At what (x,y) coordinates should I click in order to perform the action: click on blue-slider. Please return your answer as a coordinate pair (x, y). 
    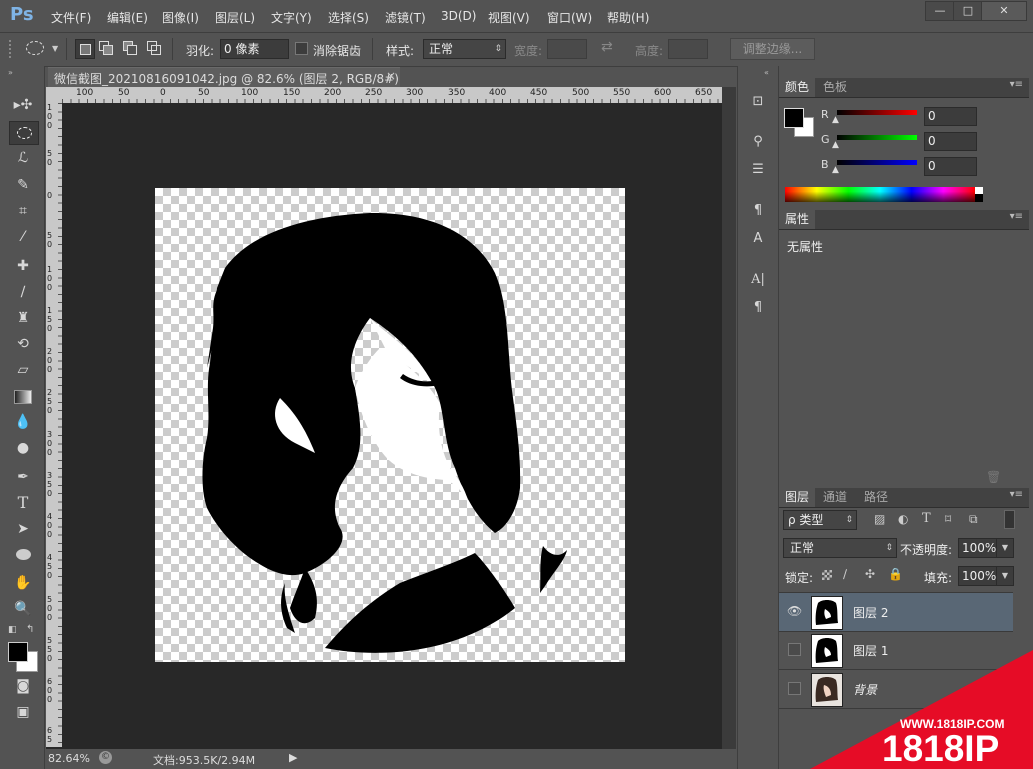
    Looking at the image, I should click on (877, 162).